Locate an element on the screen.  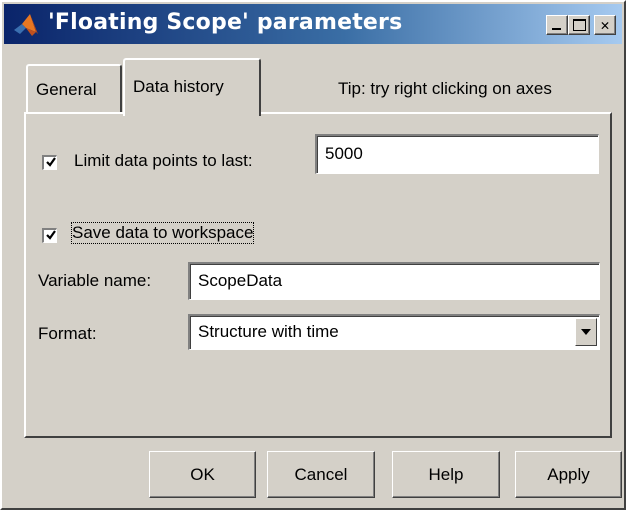
save-workspace-label: Save data to workspace is located at coordinates (162, 233).